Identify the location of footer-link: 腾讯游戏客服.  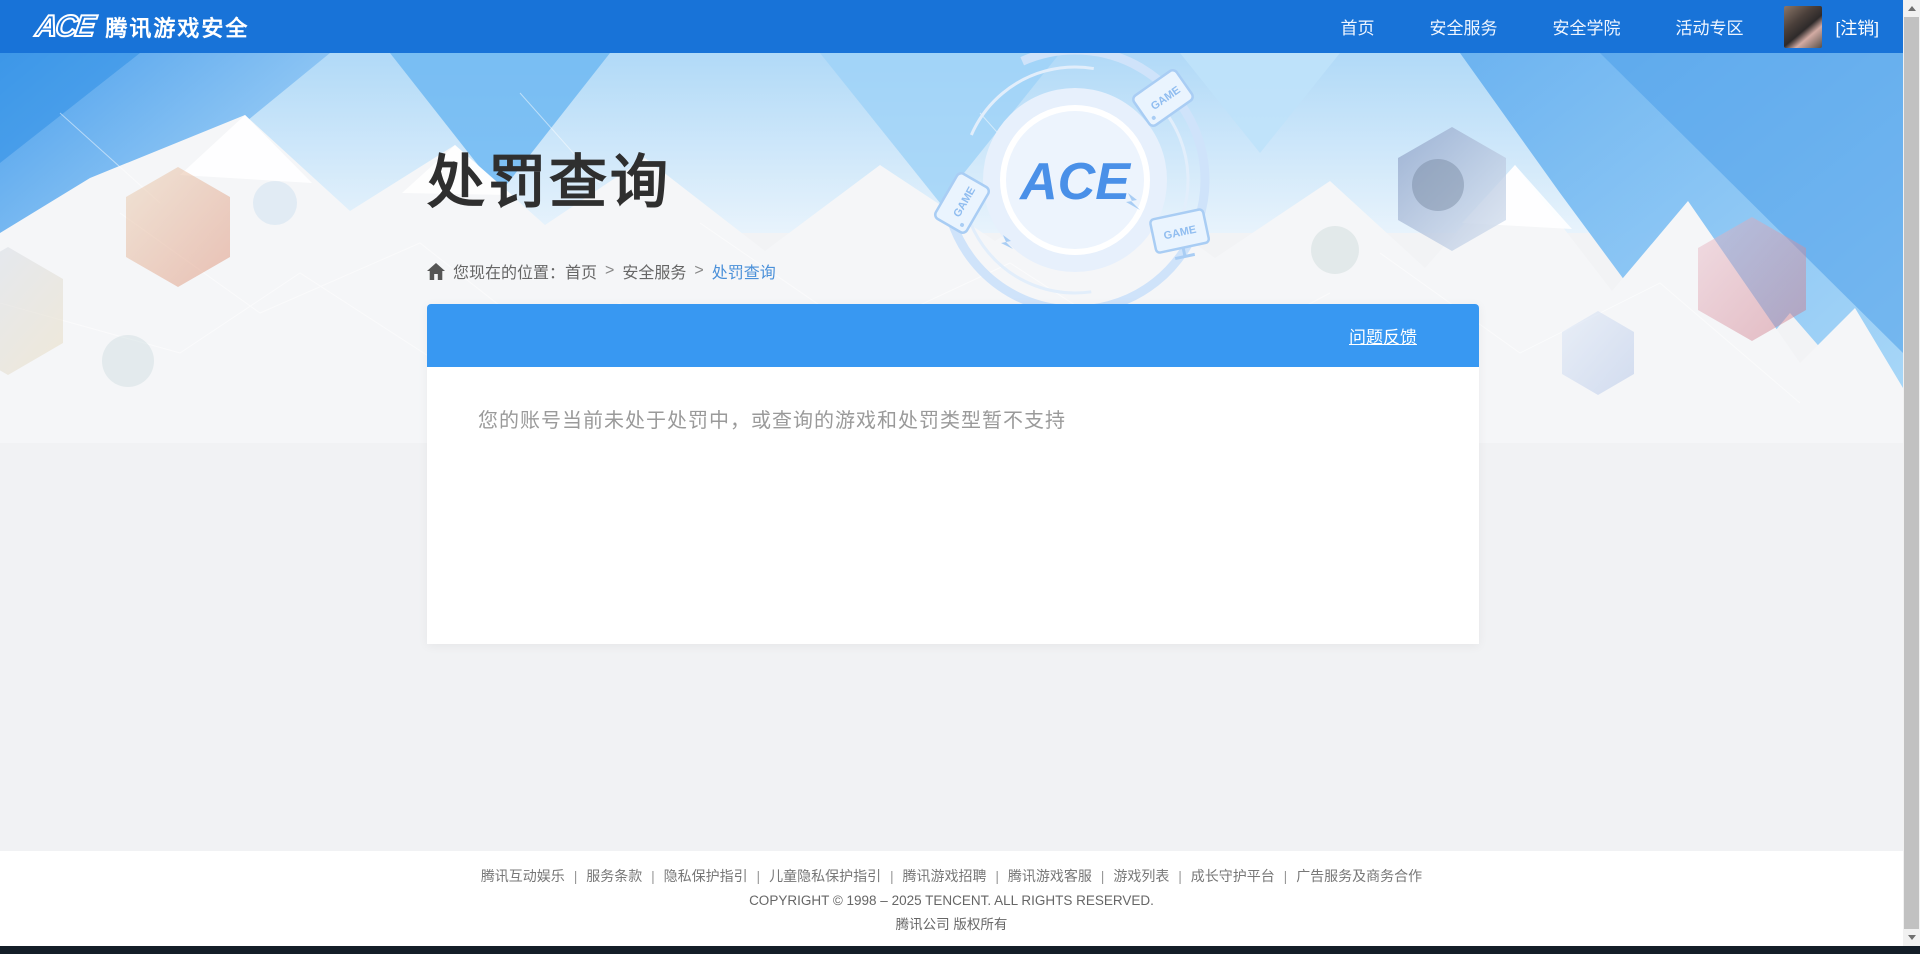
(1050, 876).